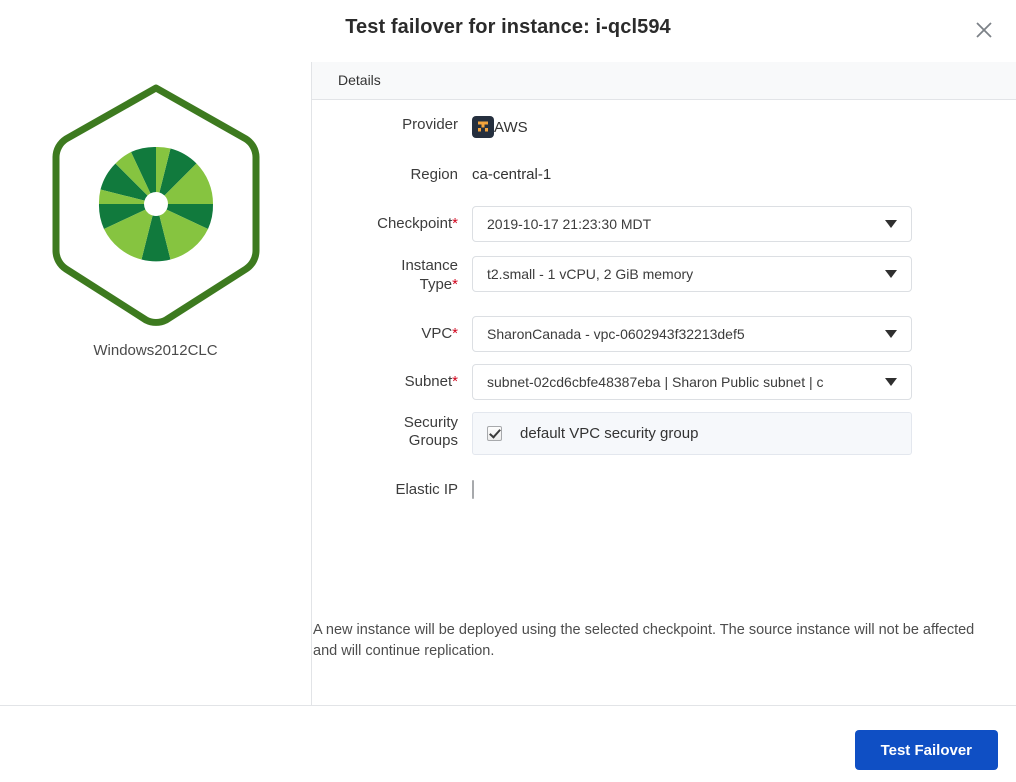 The height and width of the screenshot is (782, 1016). Describe the element at coordinates (155, 350) in the screenshot. I see `instance-name-label: Windows2012CLC` at that location.